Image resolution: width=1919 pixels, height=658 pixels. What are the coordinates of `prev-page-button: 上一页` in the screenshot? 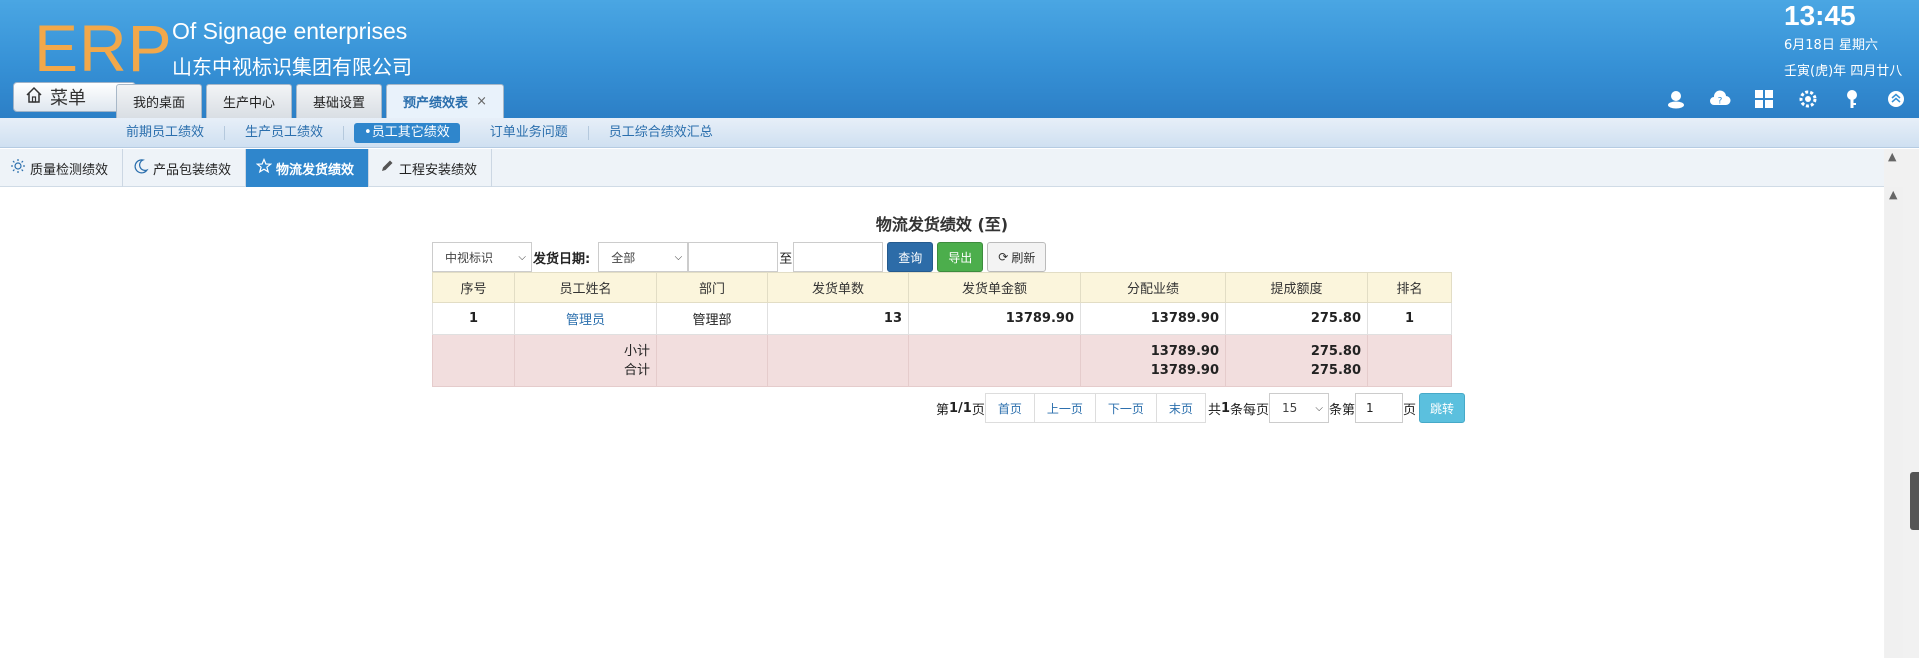 It's located at (1064, 408).